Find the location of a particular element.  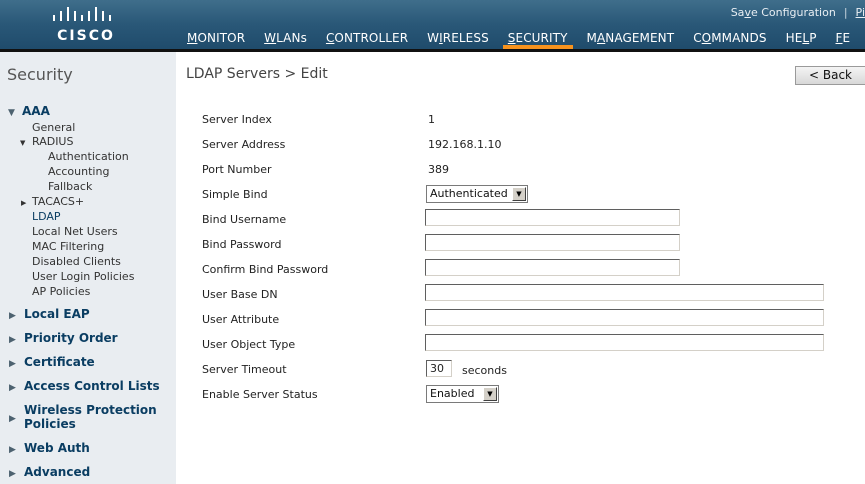

nav-label-accesskey: S is located at coordinates (511, 38).